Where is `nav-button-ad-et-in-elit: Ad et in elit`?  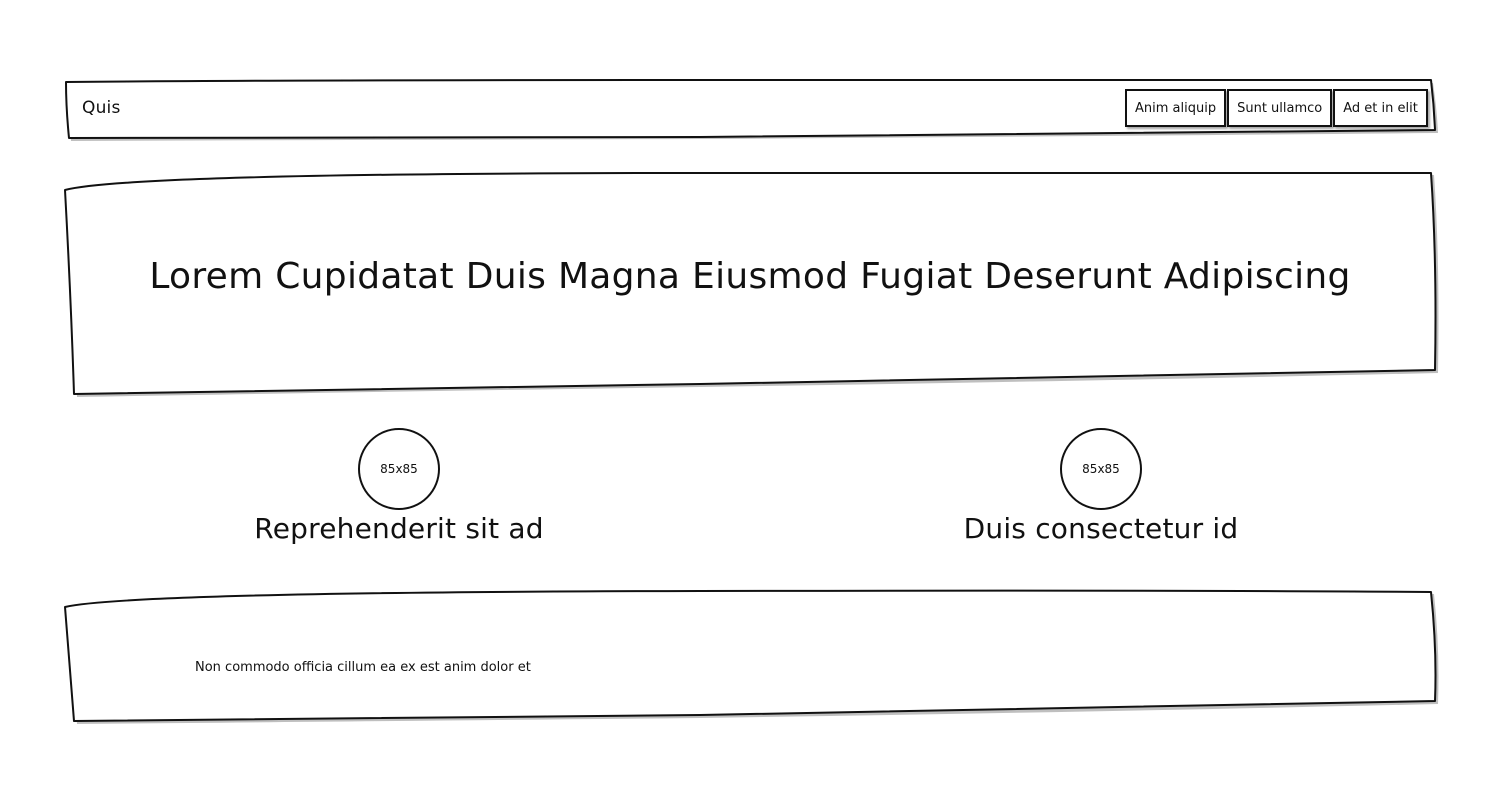 nav-button-ad-et-in-elit: Ad et in elit is located at coordinates (1380, 108).